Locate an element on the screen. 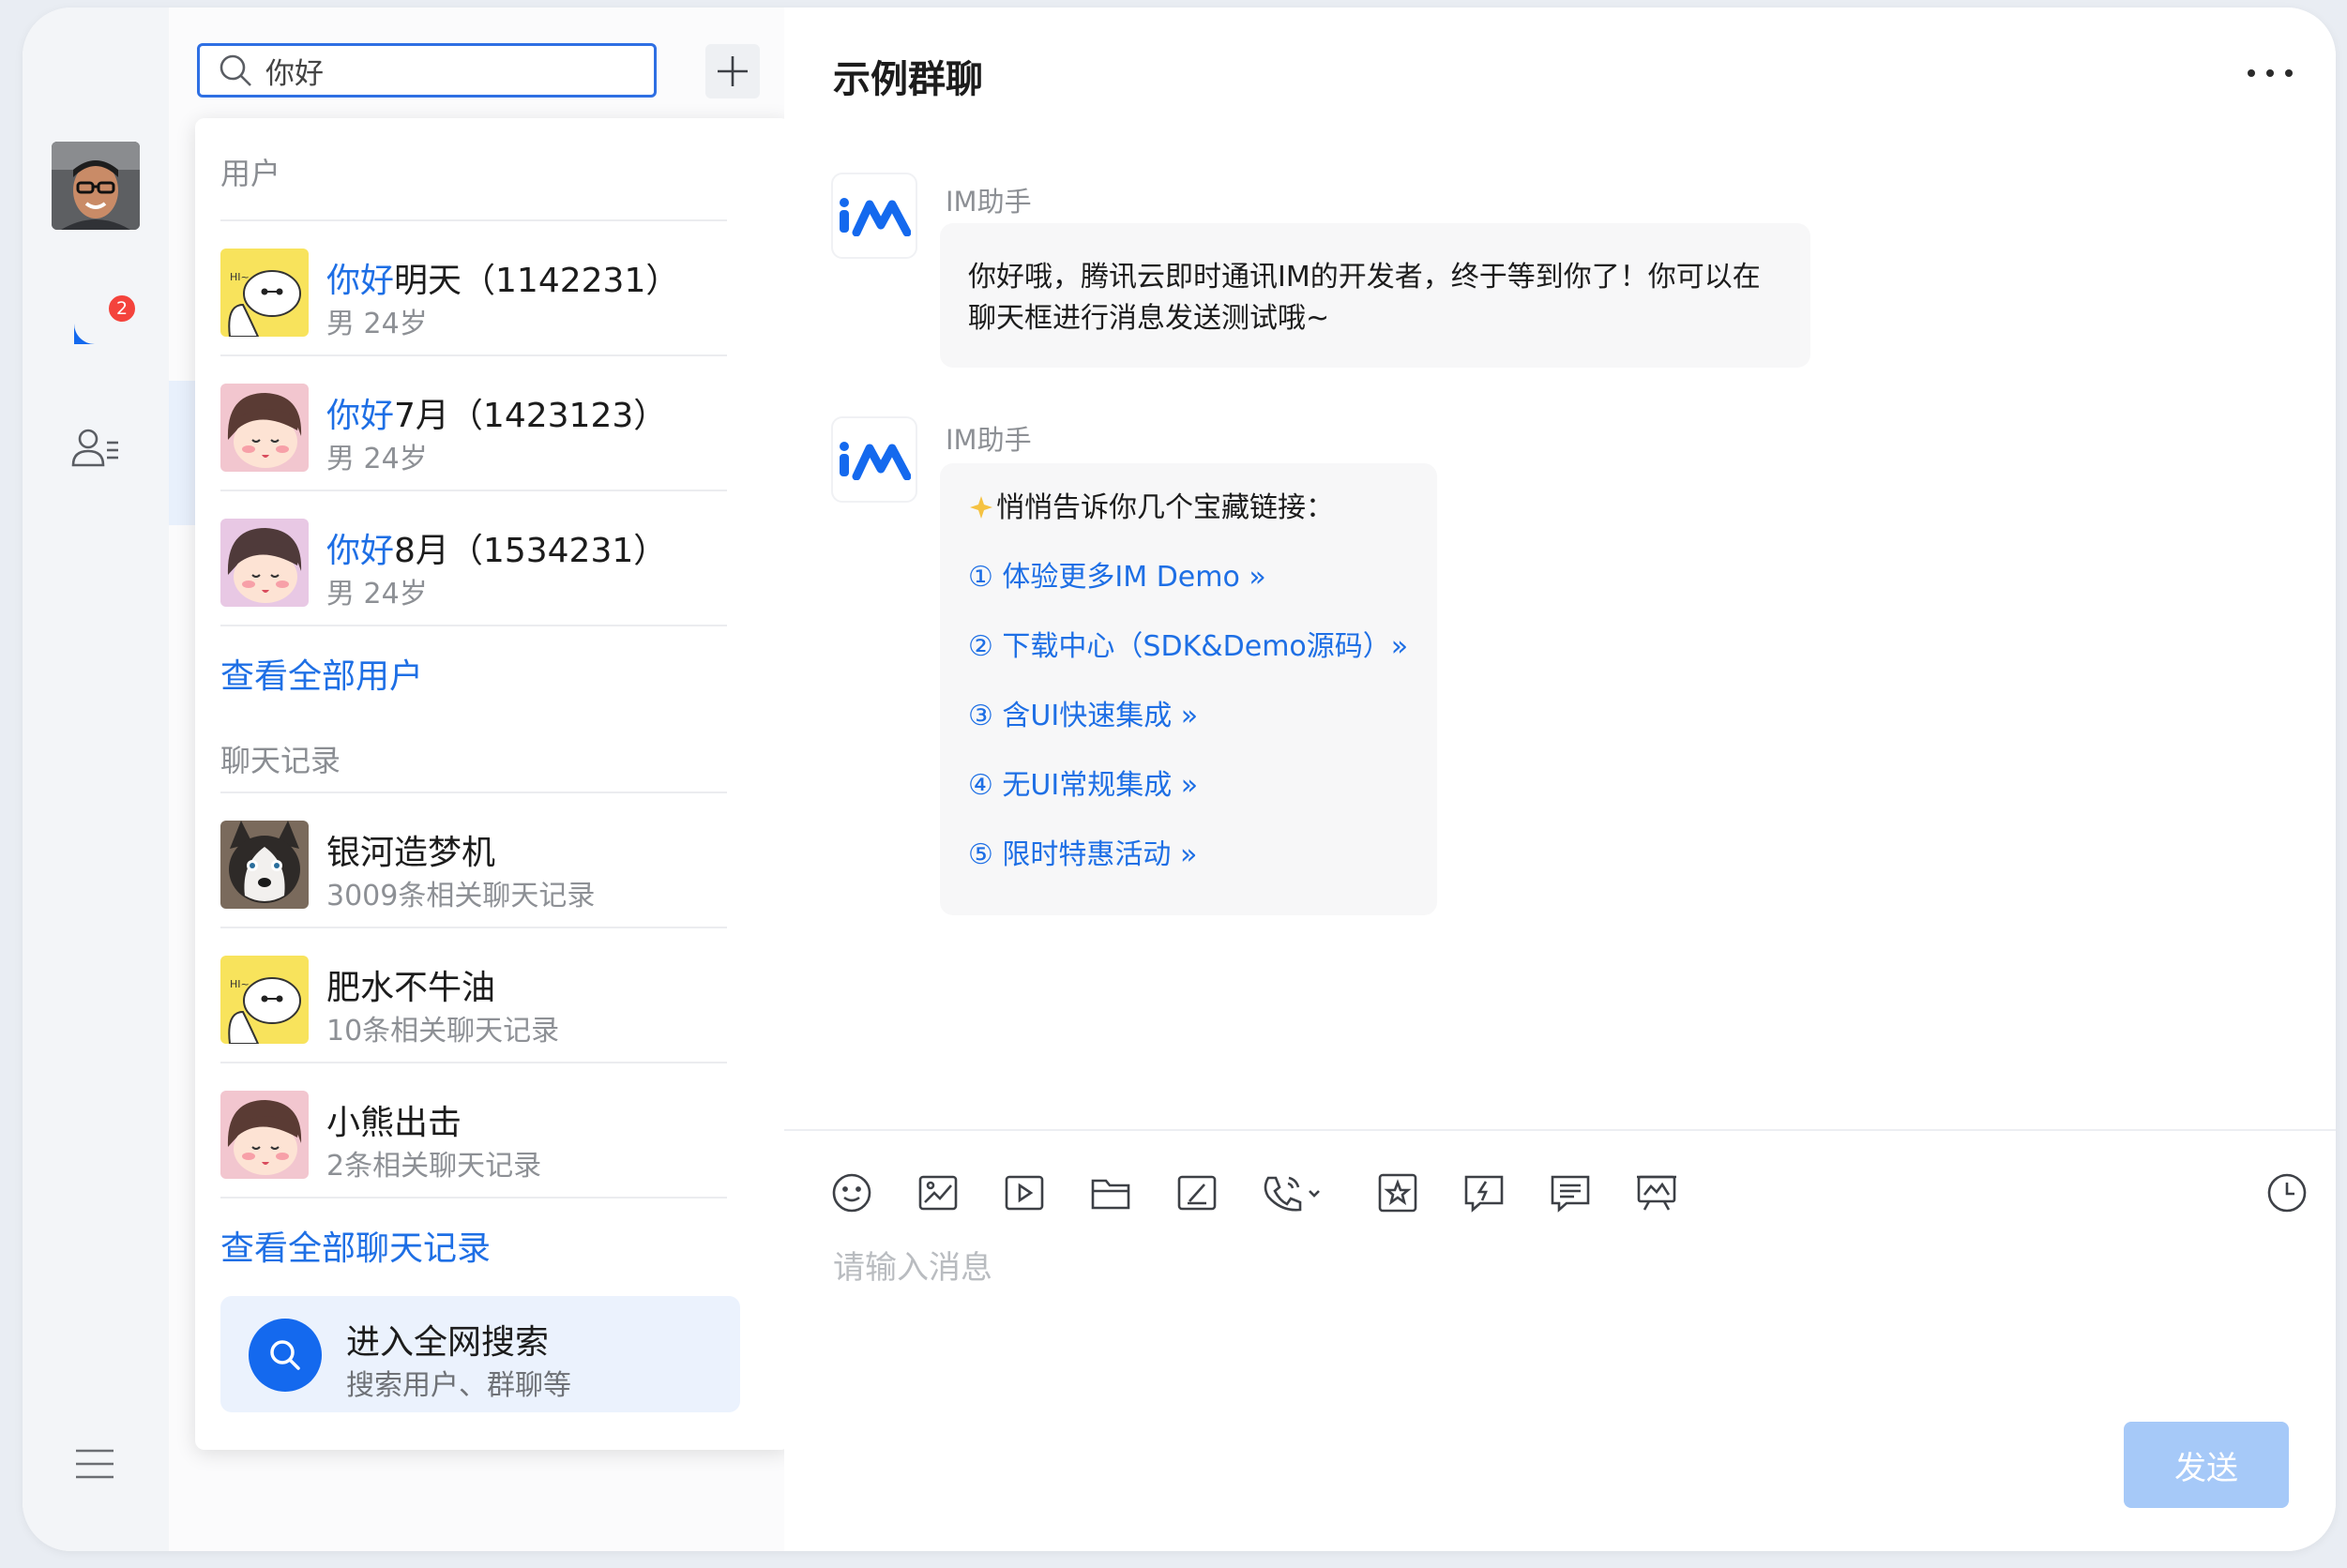  plus-icon is located at coordinates (733, 71).